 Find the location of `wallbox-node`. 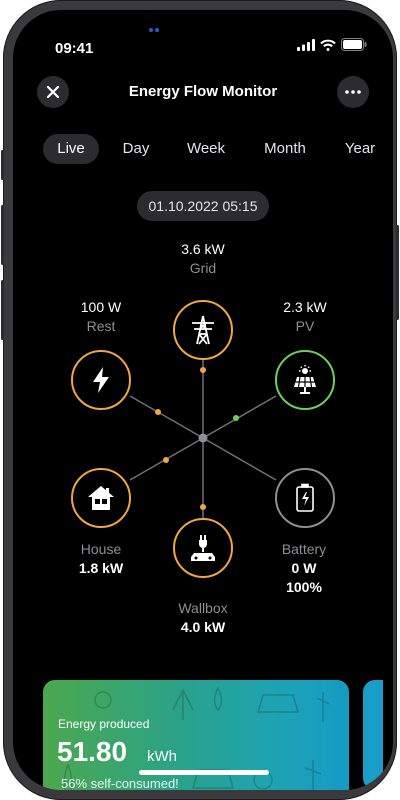

wallbox-node is located at coordinates (203, 548).